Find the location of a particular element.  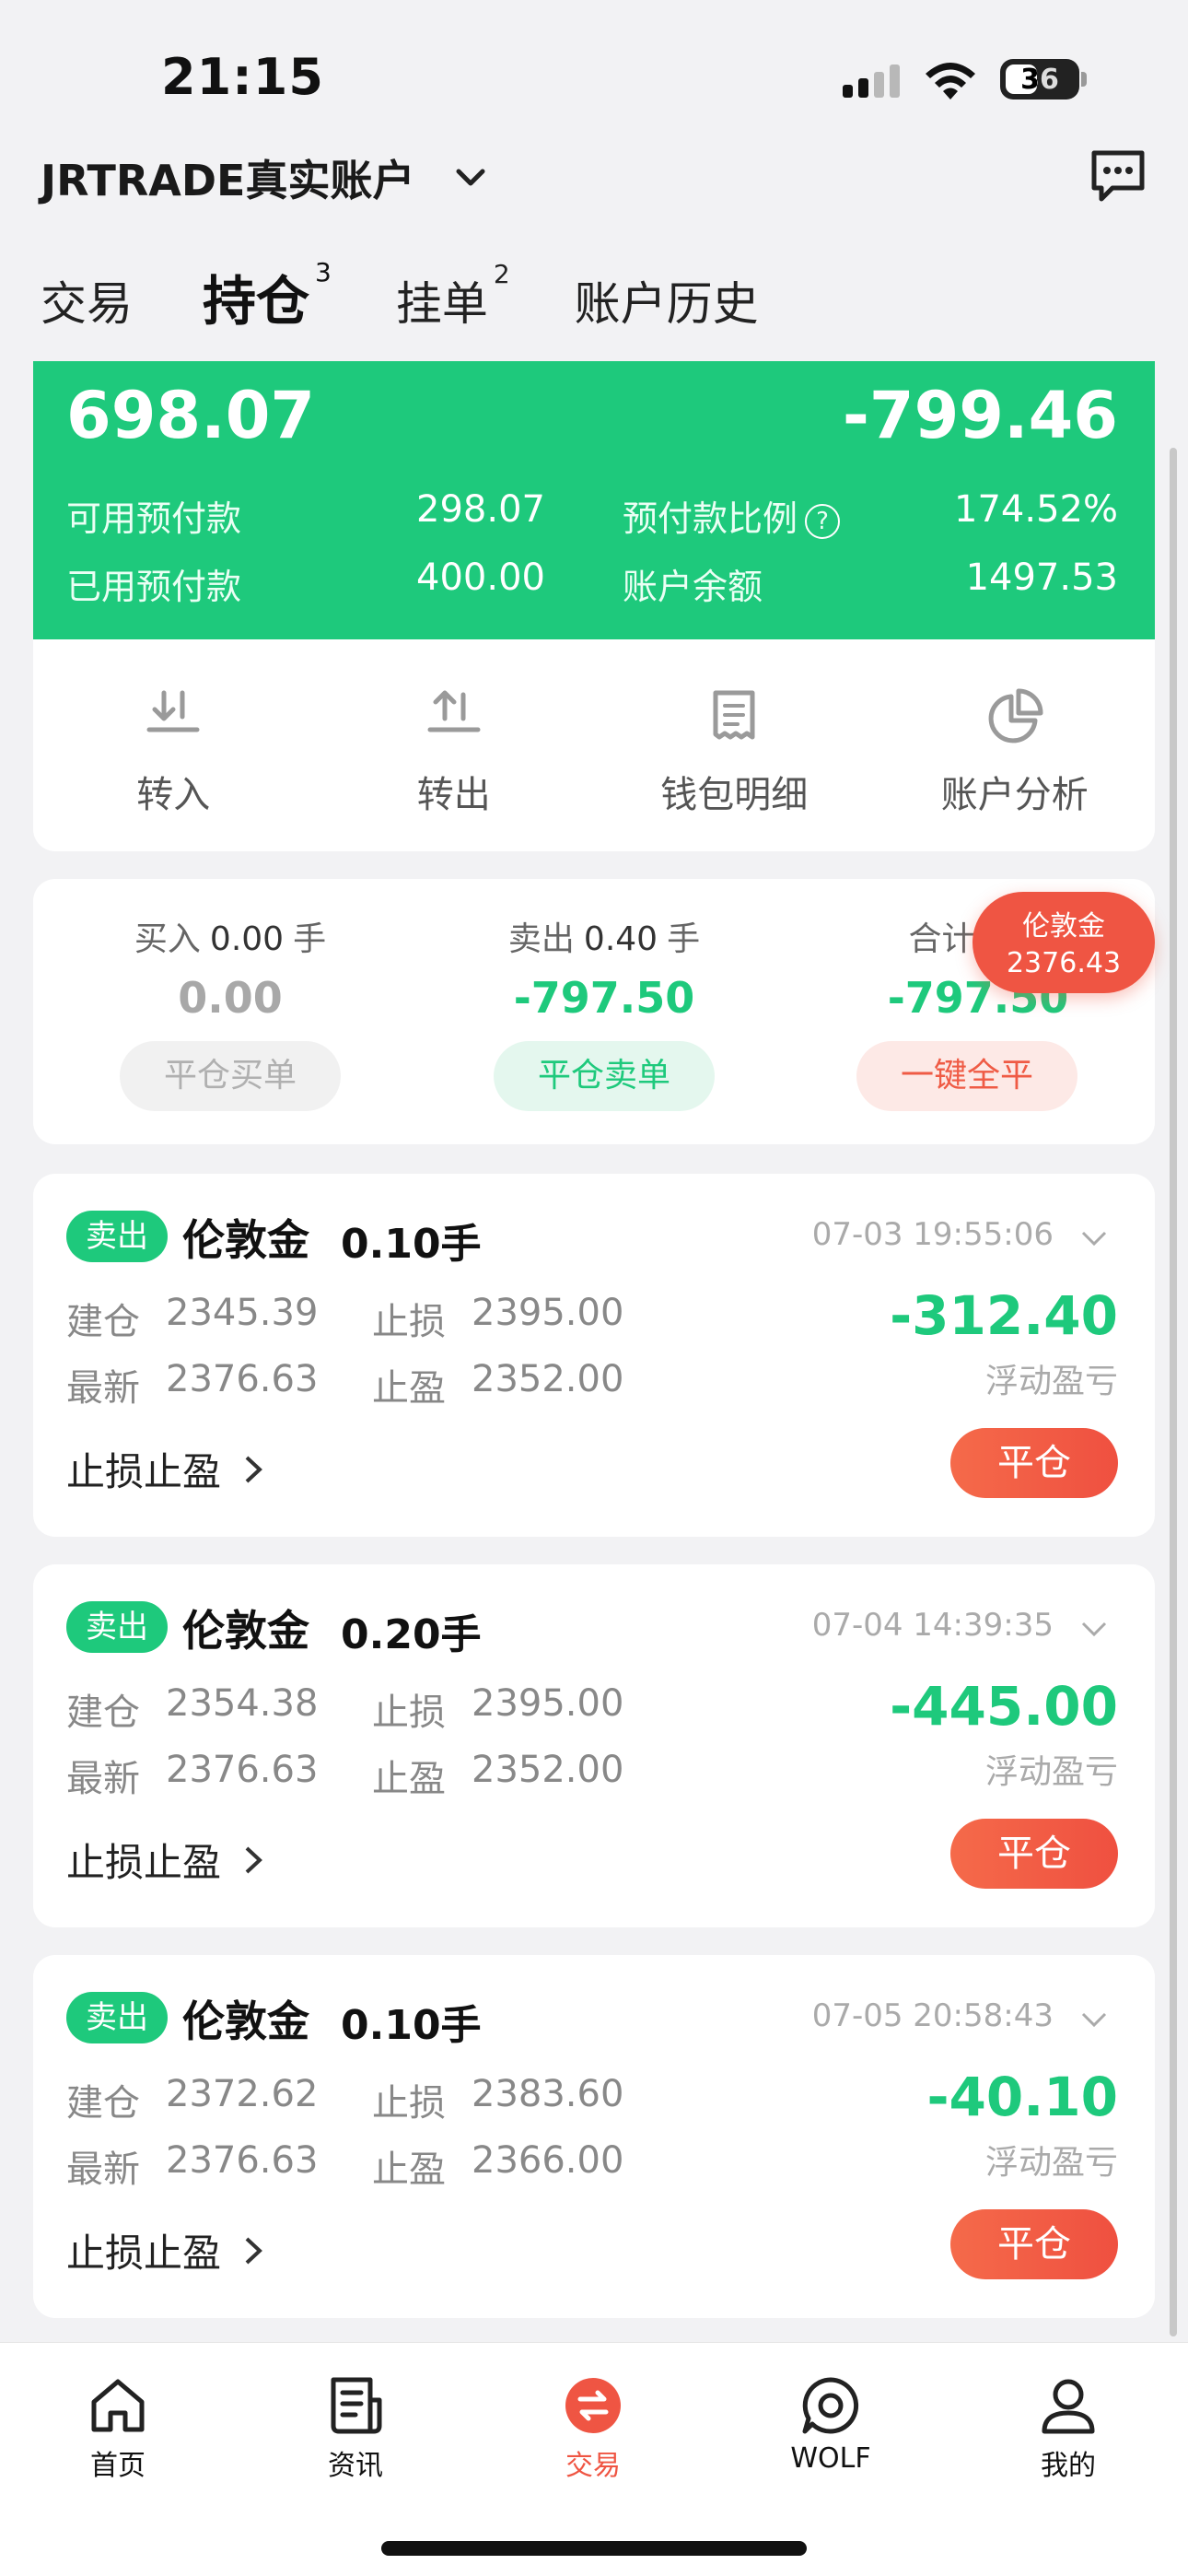

account-name: JRTRADE真实账户 is located at coordinates (228, 180).